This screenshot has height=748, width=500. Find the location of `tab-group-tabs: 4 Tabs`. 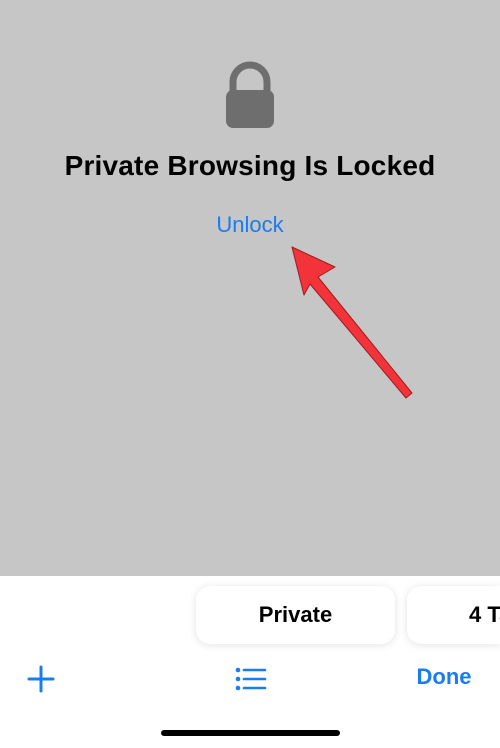

tab-group-tabs: 4 Tabs is located at coordinates (453, 615).